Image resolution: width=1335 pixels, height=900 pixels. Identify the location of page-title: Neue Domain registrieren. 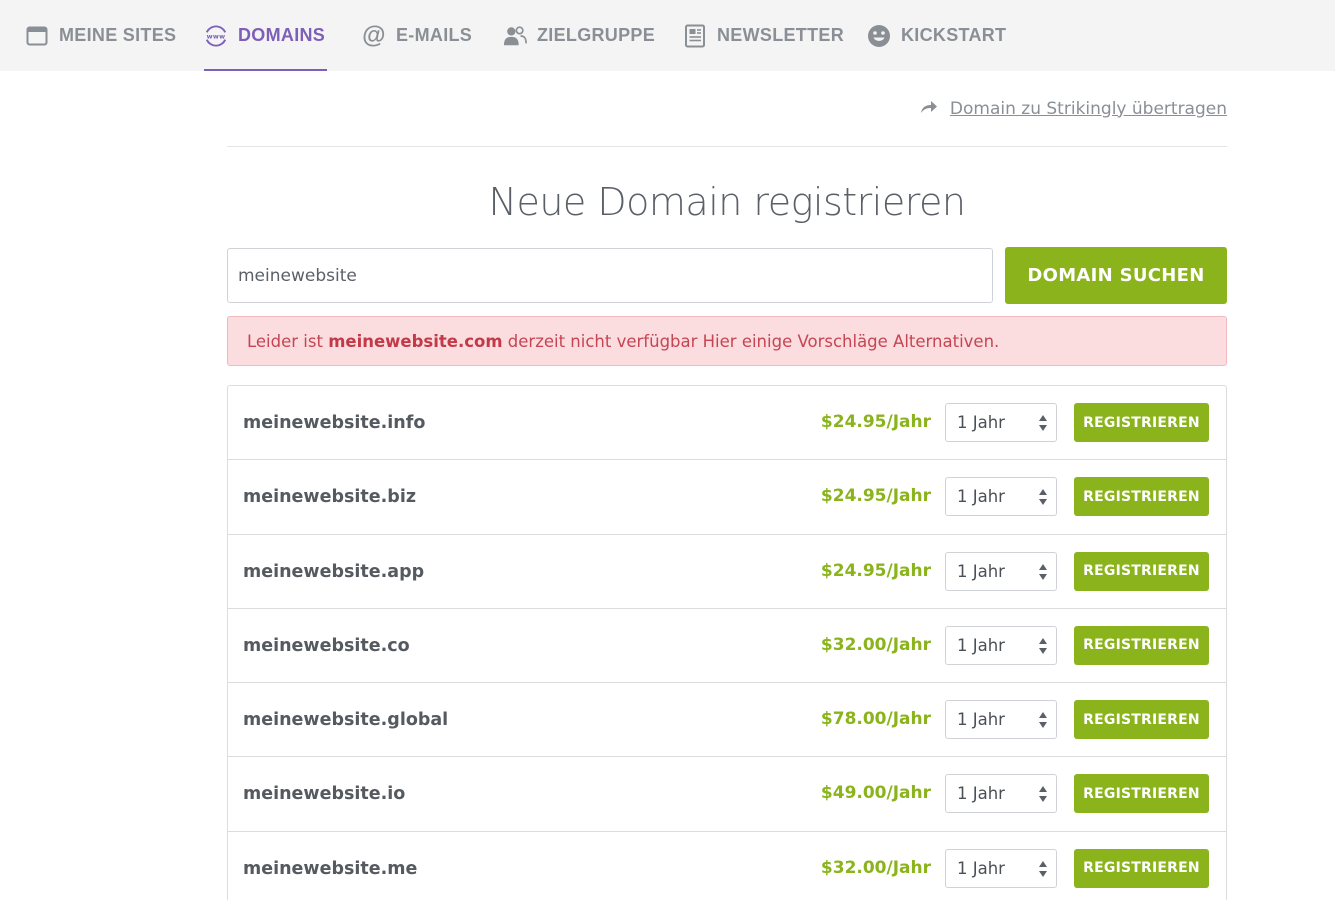
(727, 202).